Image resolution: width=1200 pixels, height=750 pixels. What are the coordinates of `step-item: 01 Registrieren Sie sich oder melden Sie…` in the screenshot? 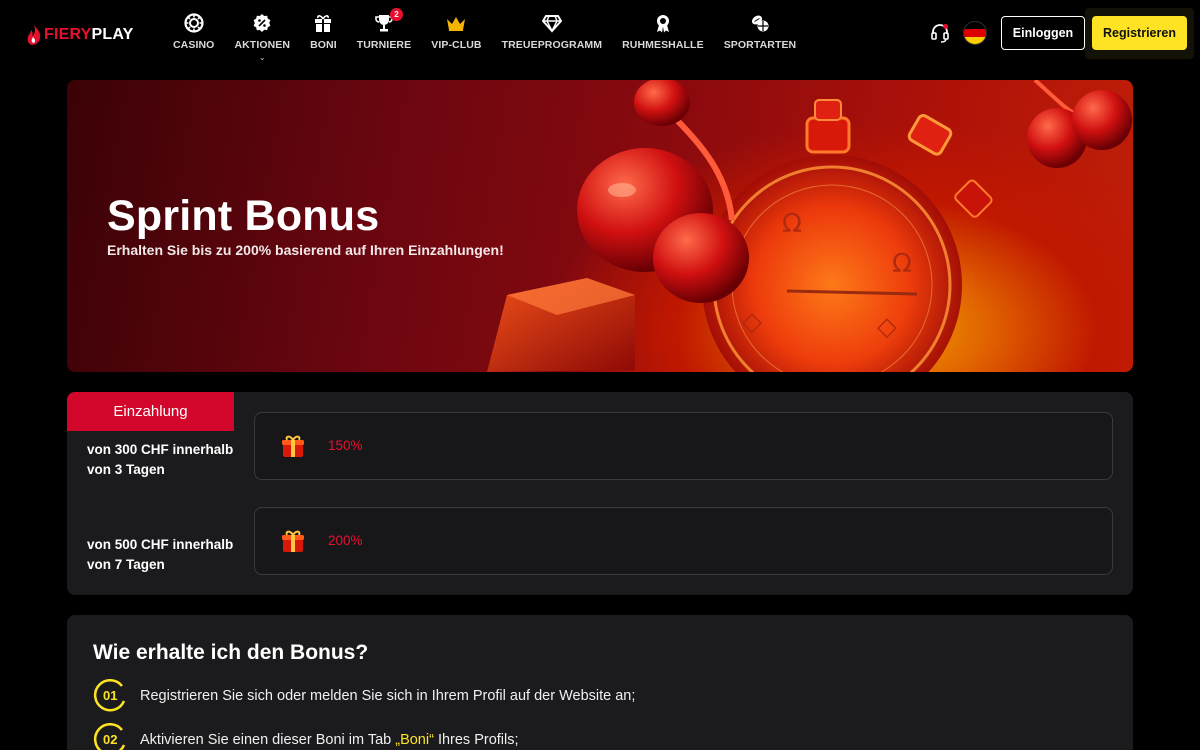 It's located at (364, 696).